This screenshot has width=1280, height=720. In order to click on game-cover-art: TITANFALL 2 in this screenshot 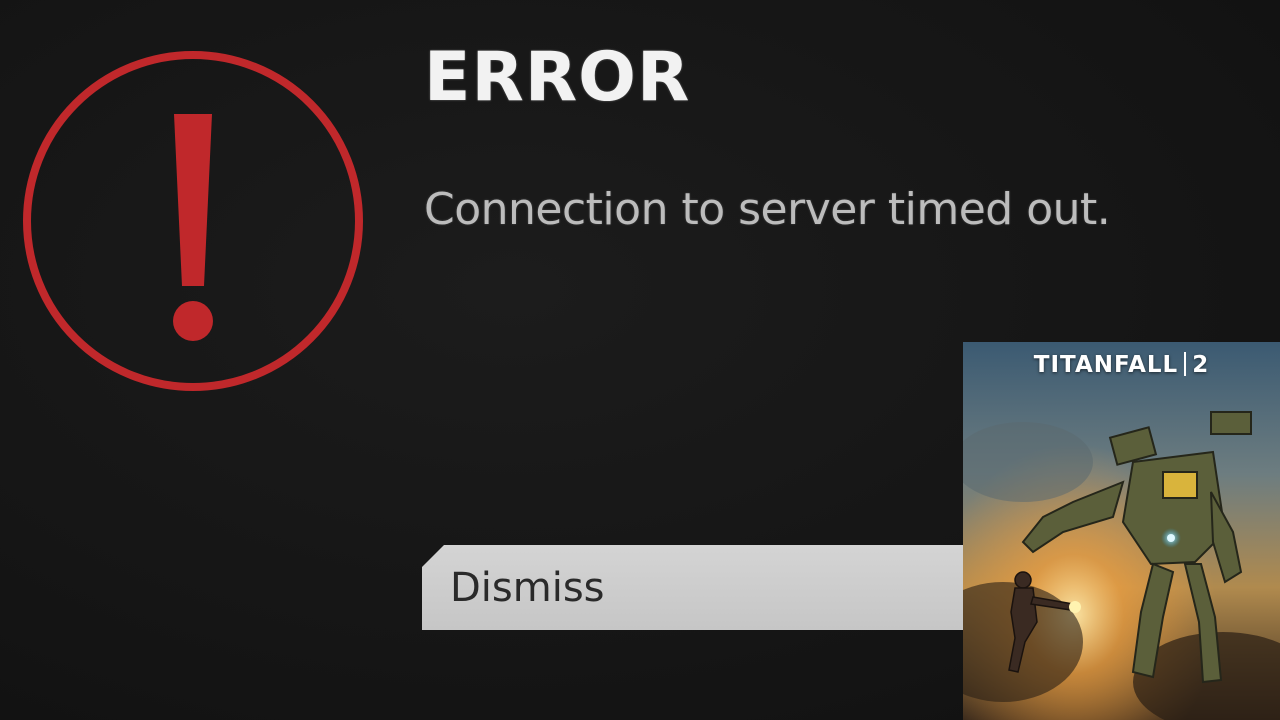, I will do `click(1121, 531)`.